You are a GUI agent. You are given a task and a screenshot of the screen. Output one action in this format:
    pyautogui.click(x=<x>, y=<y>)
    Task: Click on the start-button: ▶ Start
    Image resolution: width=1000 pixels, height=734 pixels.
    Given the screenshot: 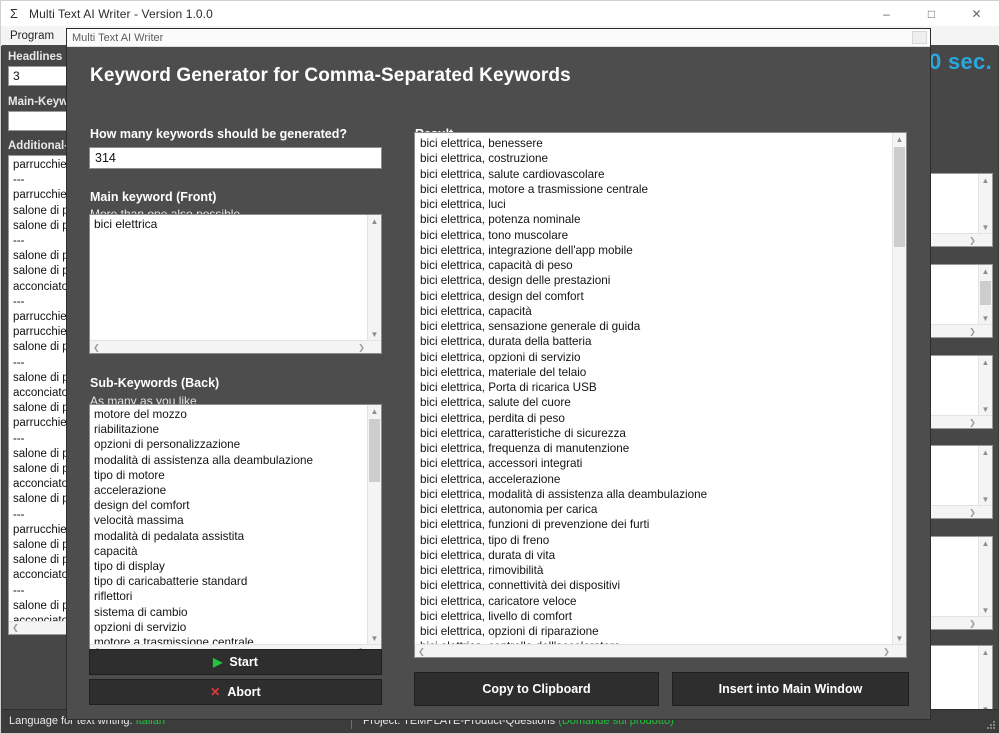 What is the action you would take?
    pyautogui.click(x=235, y=662)
    